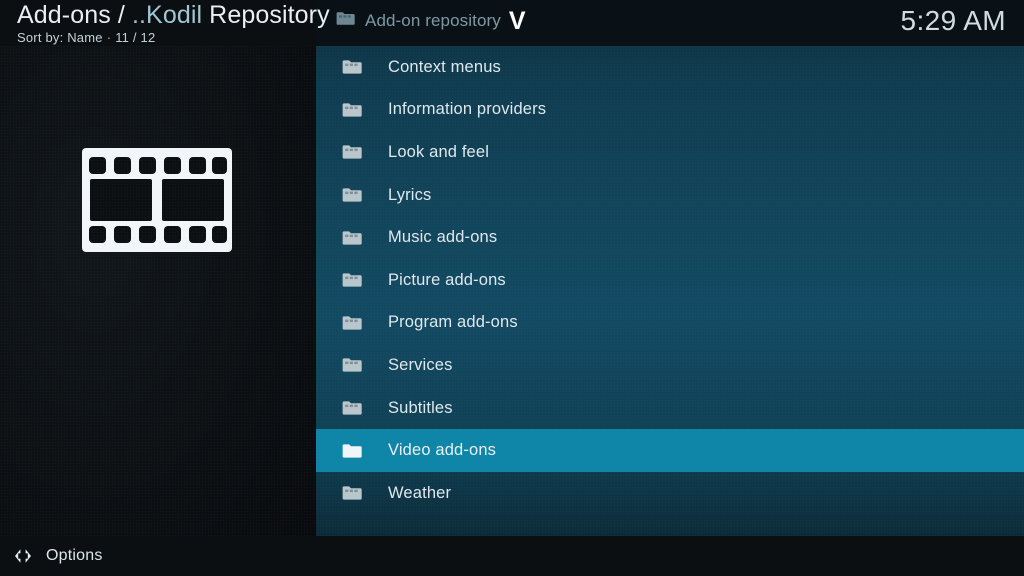 Image resolution: width=1024 pixels, height=576 pixels. What do you see at coordinates (453, 322) in the screenshot?
I see `list-item-label: Program add-ons` at bounding box center [453, 322].